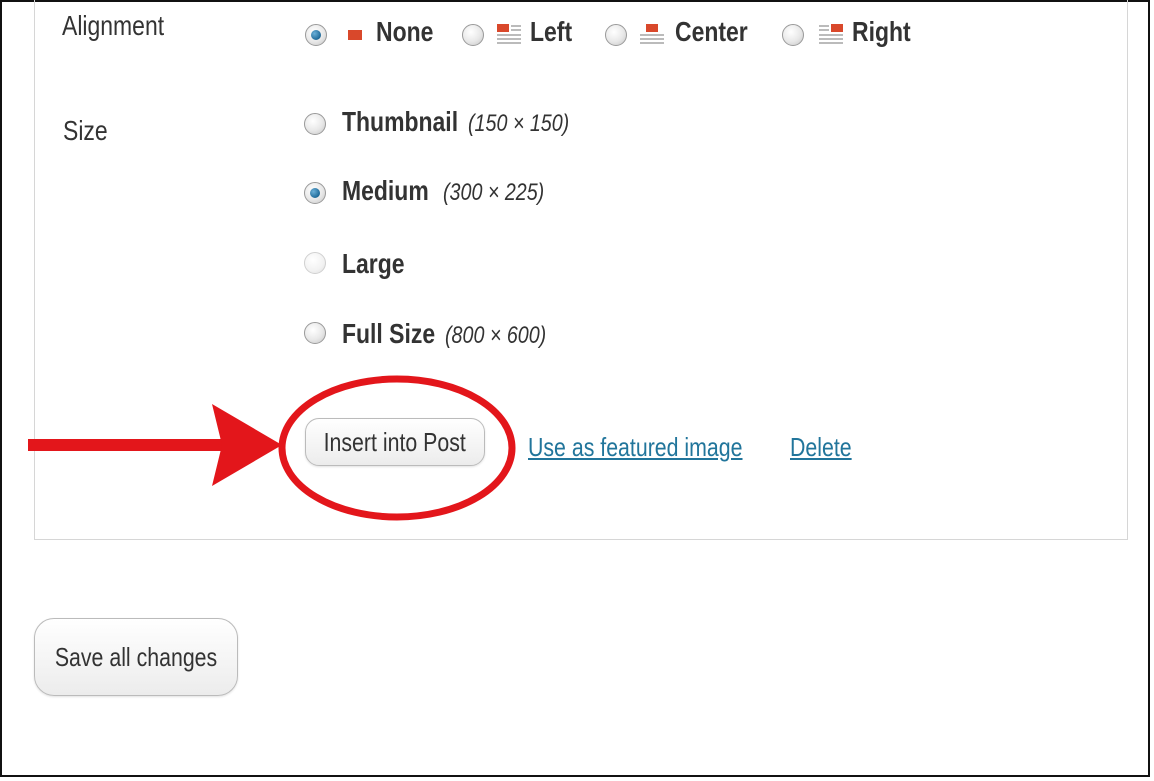  I want to click on alignment-center-radio, so click(616, 35).